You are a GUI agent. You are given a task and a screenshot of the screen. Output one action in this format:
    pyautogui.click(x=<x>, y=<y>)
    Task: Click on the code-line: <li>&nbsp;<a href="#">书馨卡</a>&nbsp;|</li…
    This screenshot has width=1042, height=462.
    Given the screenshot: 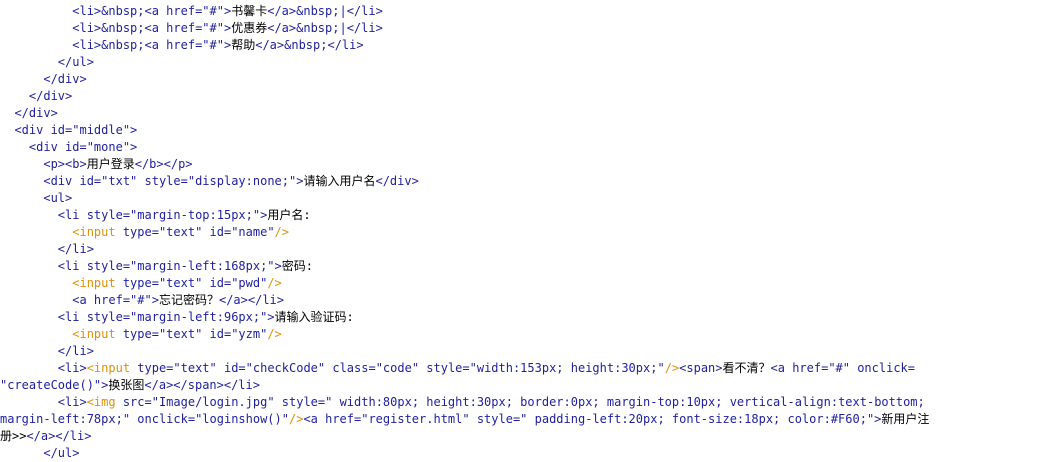 What is the action you would take?
    pyautogui.click(x=521, y=11)
    